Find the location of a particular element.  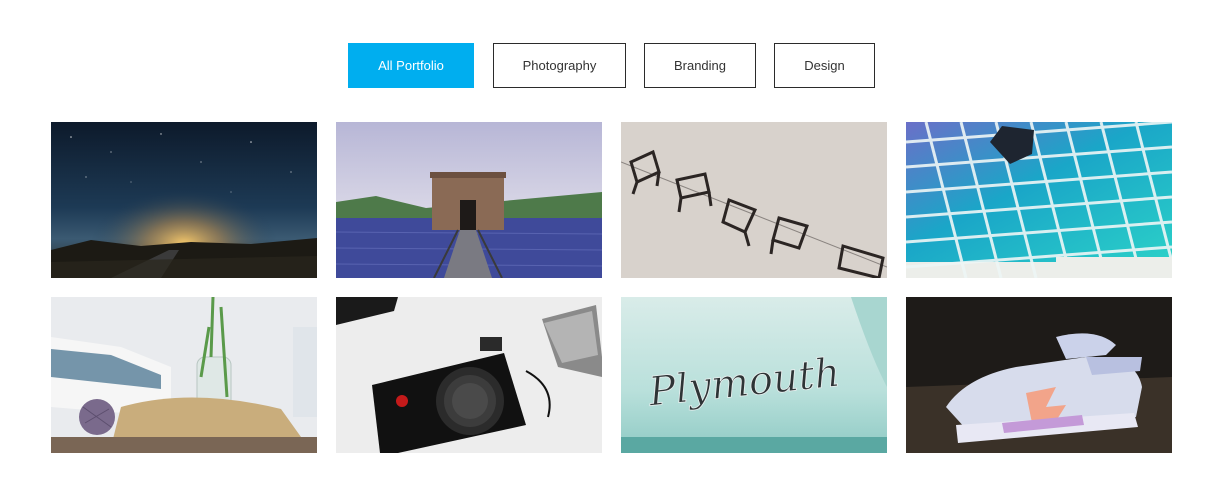

plymouth-emblem-image: Plymouth is located at coordinates (754, 375).